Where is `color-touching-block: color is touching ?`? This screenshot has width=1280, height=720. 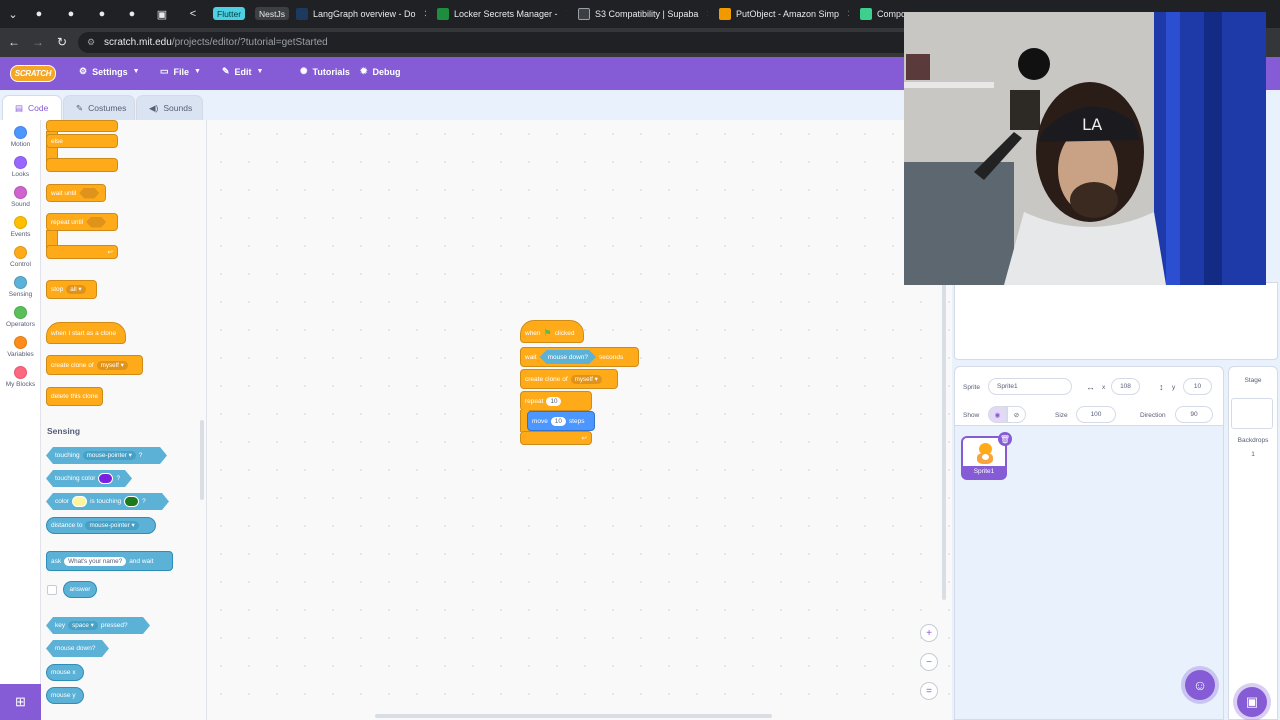
color-touching-block: color is touching ? is located at coordinates (107, 501).